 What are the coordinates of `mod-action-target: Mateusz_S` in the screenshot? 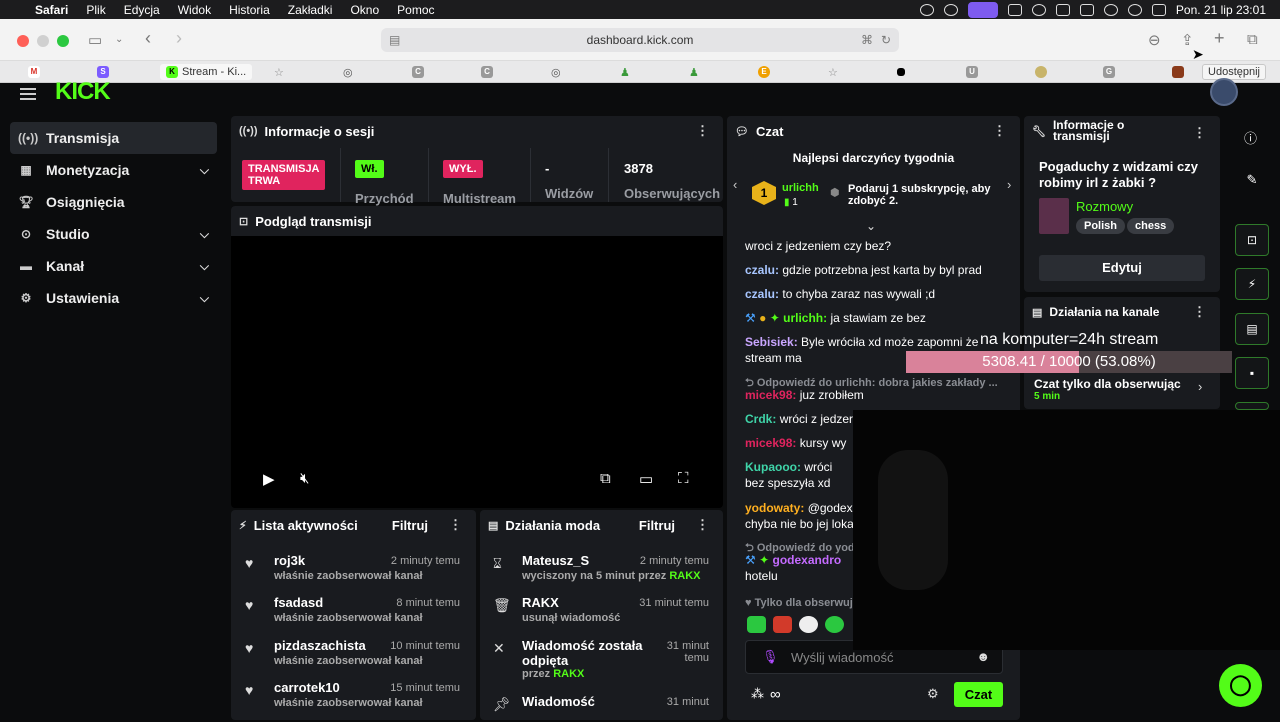 It's located at (555, 560).